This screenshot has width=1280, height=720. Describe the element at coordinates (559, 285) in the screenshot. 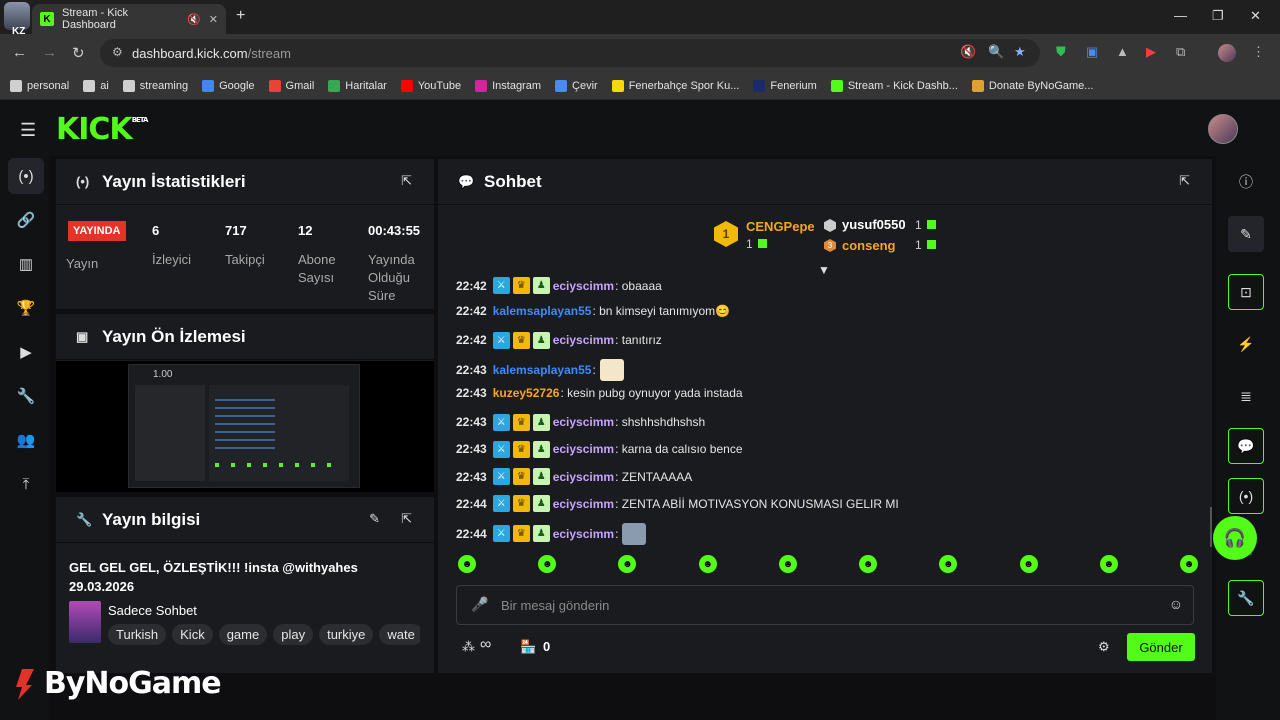

I see `chat-message: 22:42 ⚔ ♛ ♟ eciyscimm: obaaaa` at that location.